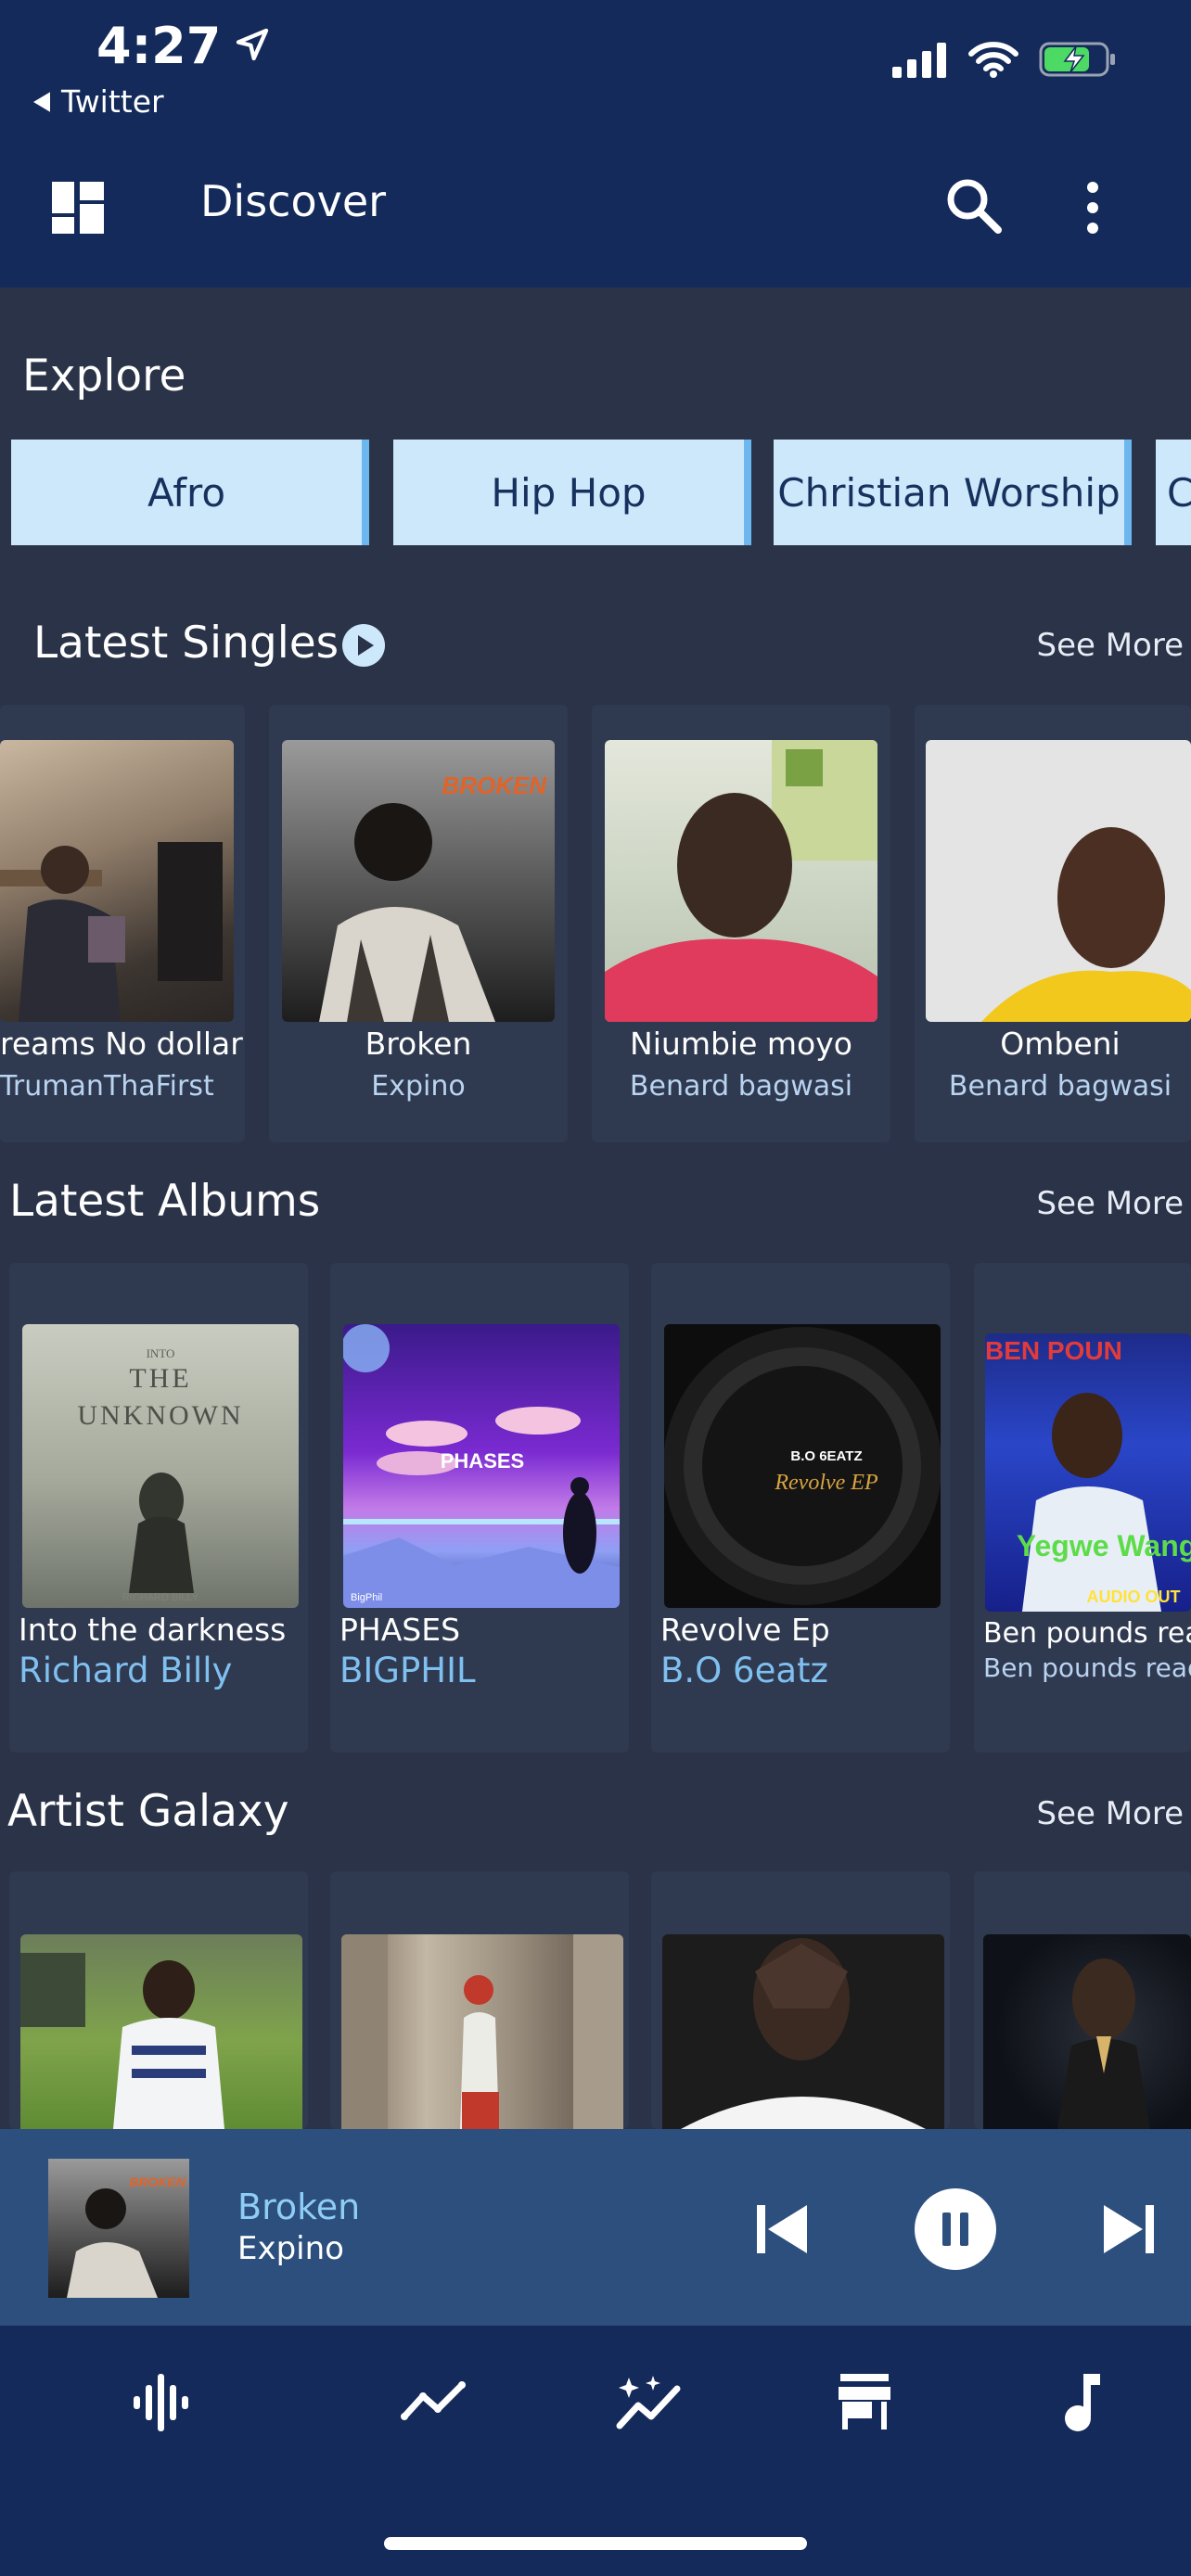 This screenshot has width=1191, height=2576. Describe the element at coordinates (783, 2231) in the screenshot. I see `skip-previous-icon` at that location.